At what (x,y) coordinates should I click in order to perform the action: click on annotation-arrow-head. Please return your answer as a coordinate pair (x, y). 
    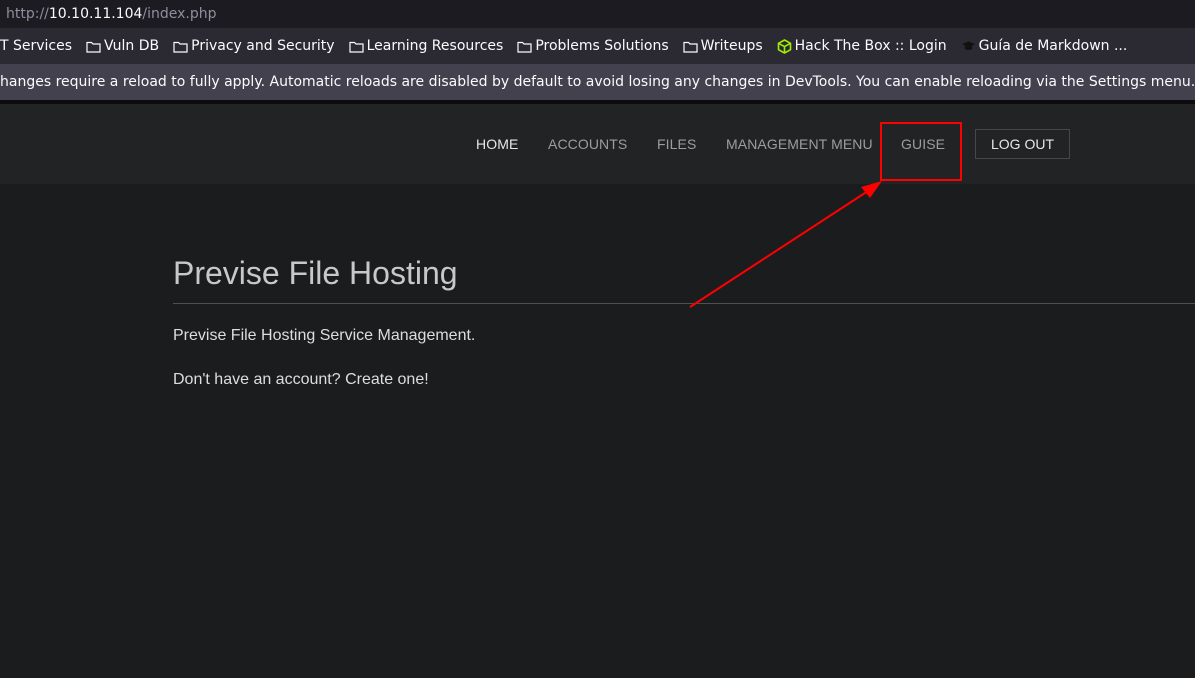
    Looking at the image, I should click on (871, 189).